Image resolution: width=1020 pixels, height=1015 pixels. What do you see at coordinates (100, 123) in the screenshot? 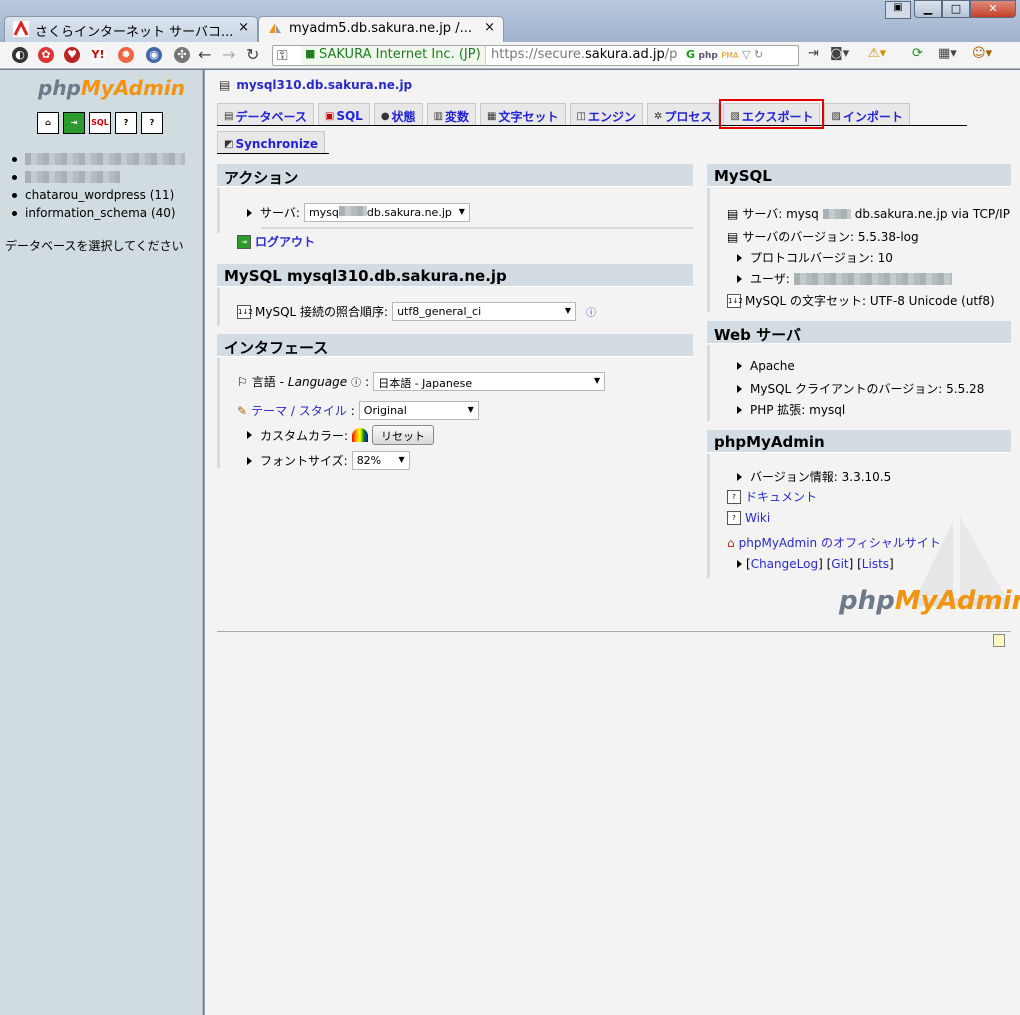
I see `sql-query-icon: SQL` at bounding box center [100, 123].